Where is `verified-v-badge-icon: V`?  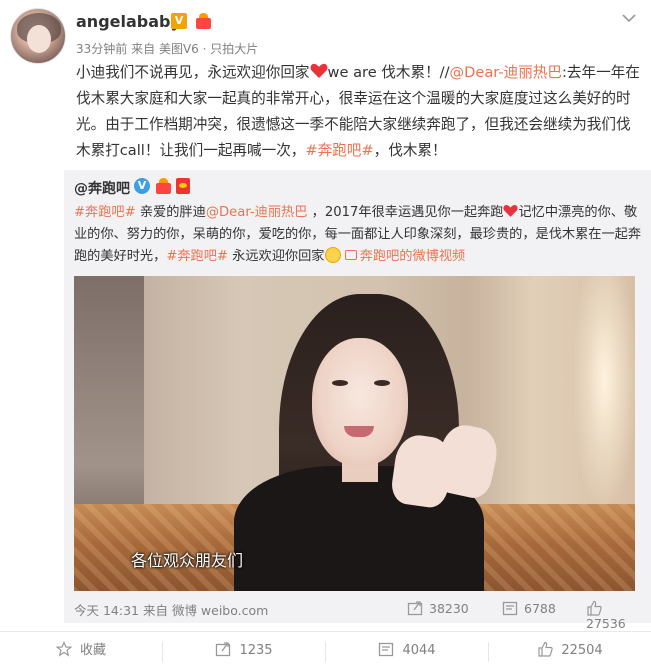
verified-v-badge-icon: V is located at coordinates (179, 21).